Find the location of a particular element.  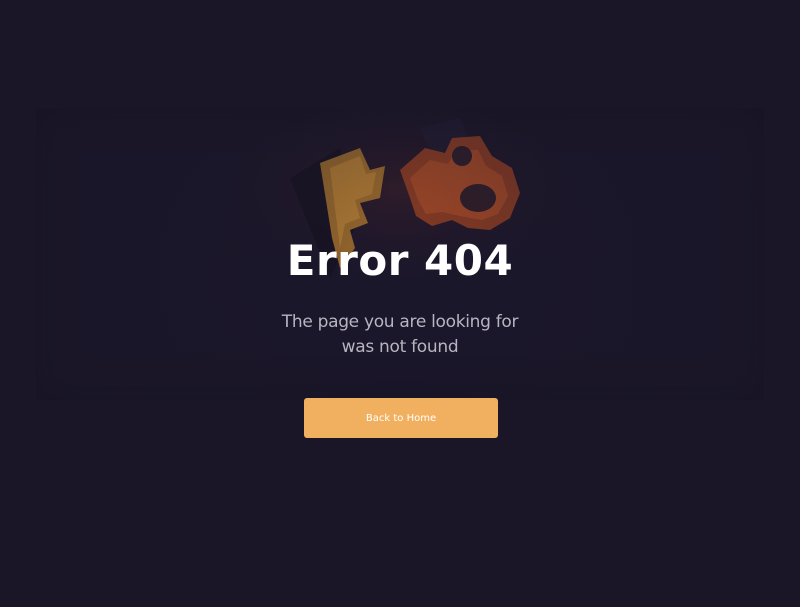

error-message-line-1: The page you are looking for is located at coordinates (400, 322).